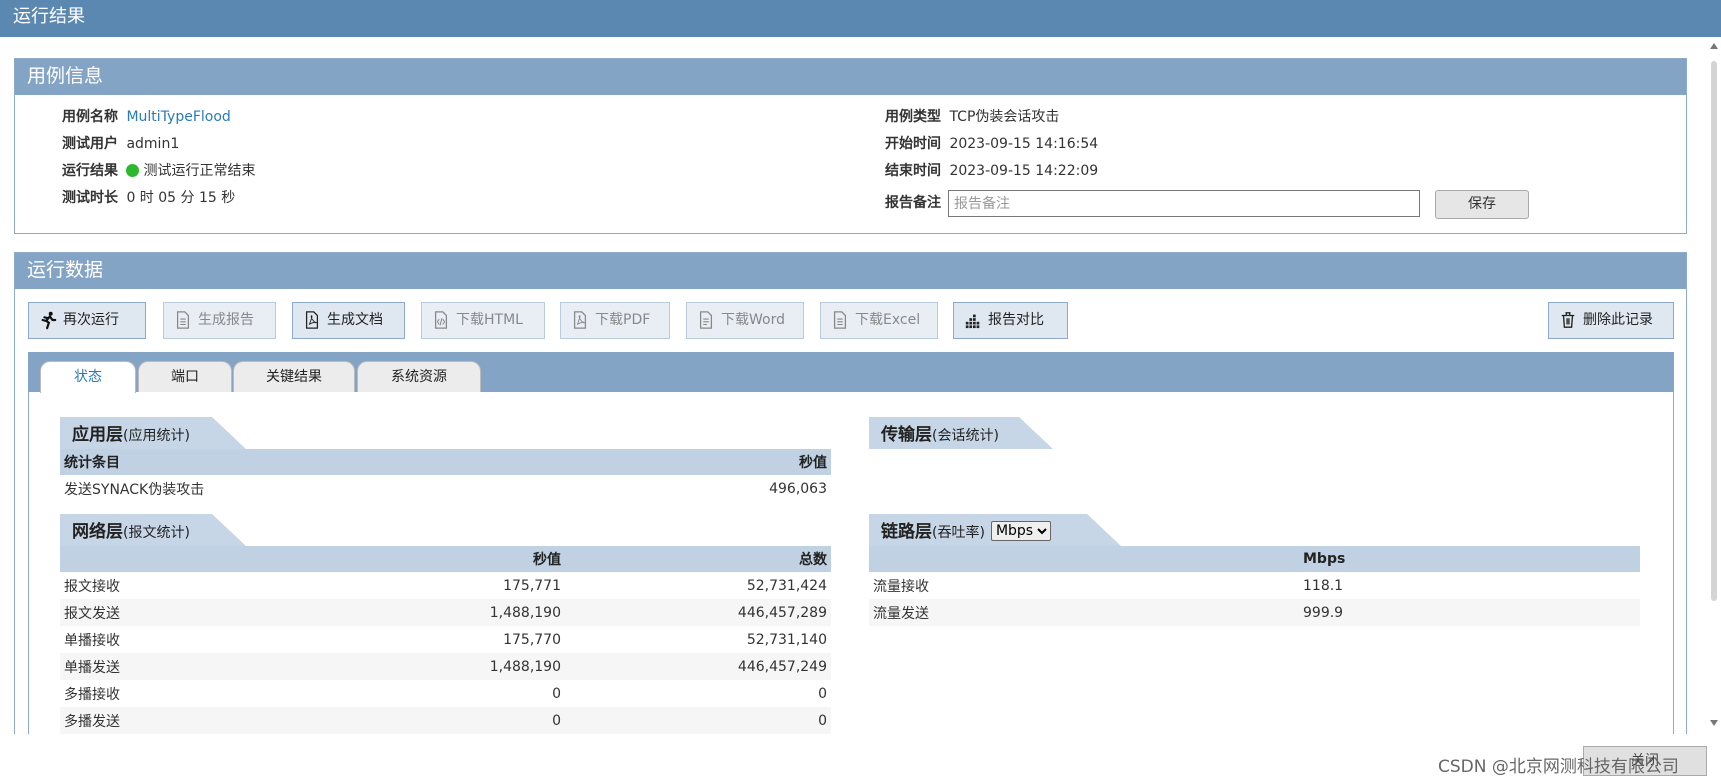 This screenshot has height=783, width=1721. I want to click on case-type-label: 用例类型, so click(913, 117).